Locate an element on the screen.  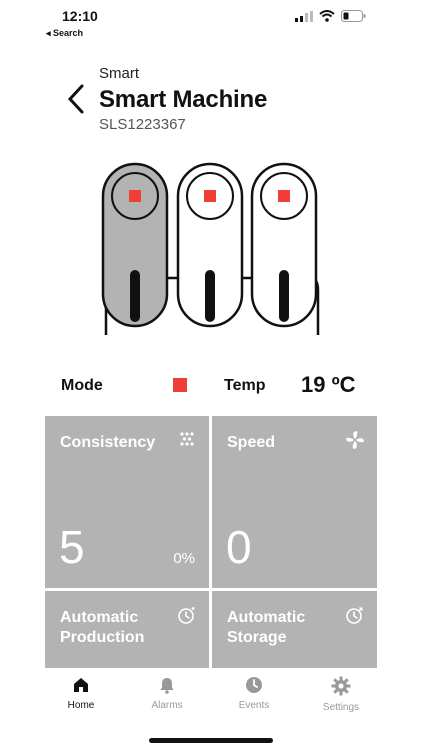
tab-events: Events is located at coordinates (254, 693).